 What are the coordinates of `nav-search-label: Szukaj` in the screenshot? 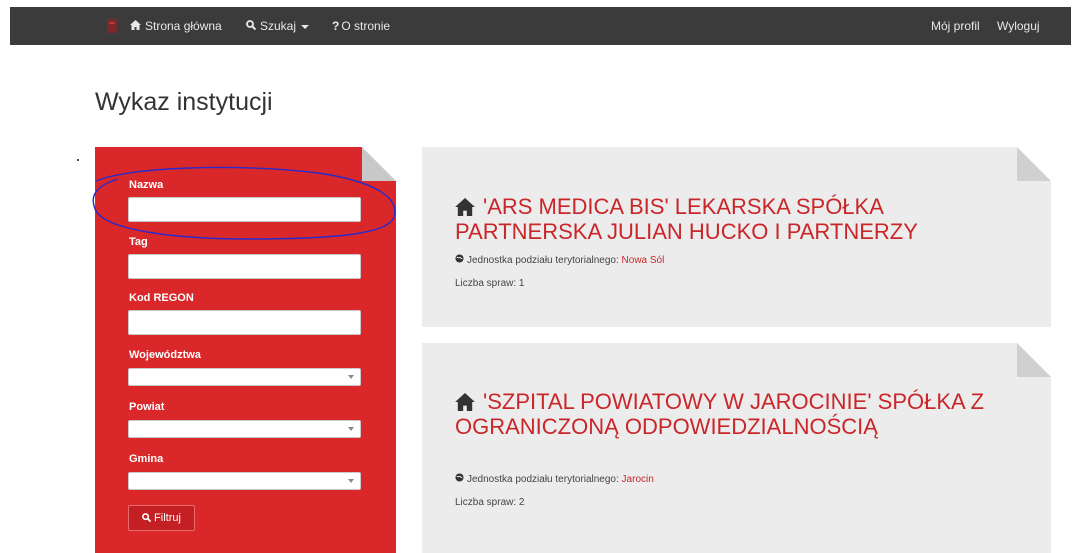 It's located at (278, 26).